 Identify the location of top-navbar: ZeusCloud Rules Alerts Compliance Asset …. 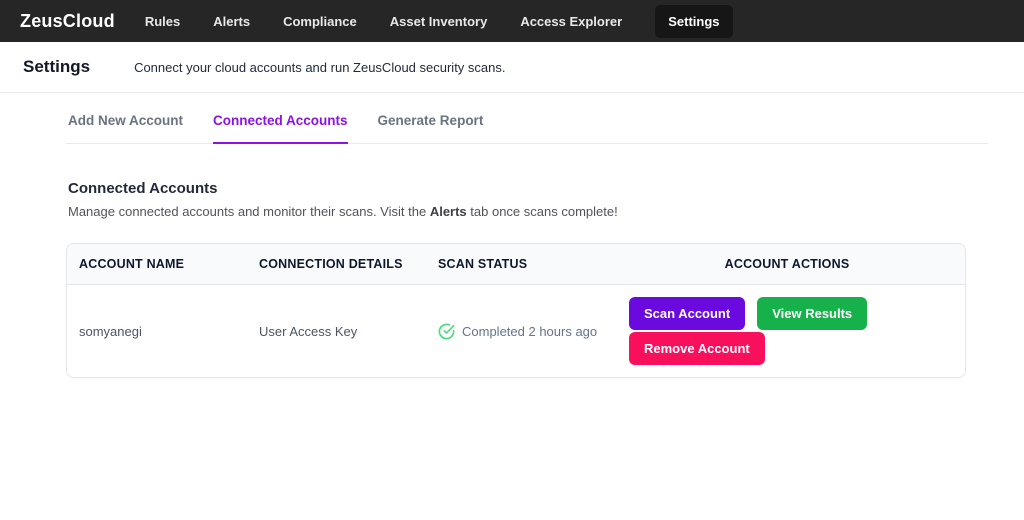
(512, 21).